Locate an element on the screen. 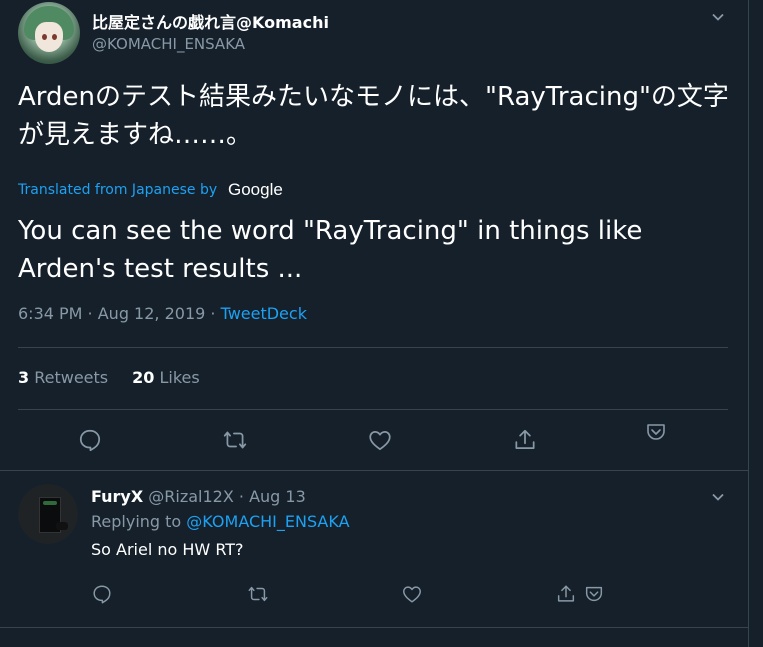  retweets-stat: 3 Retweets is located at coordinates (63, 377).